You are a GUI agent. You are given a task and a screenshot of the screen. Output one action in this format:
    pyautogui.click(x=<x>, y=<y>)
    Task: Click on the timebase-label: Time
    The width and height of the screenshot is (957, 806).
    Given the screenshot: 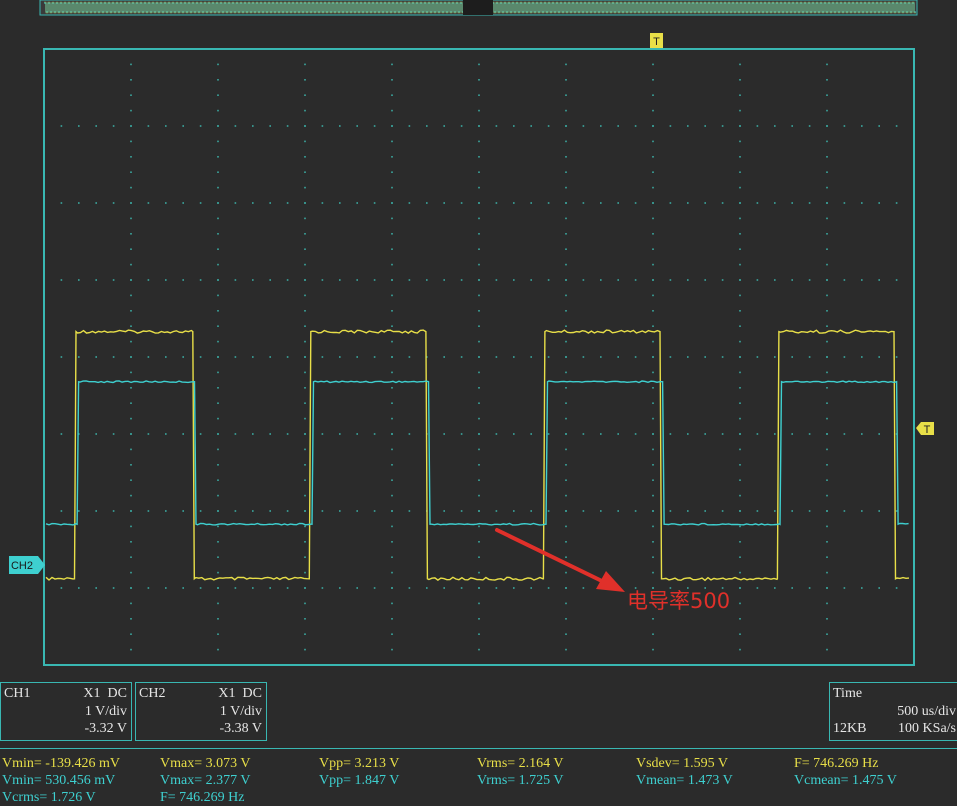 What is the action you would take?
    pyautogui.click(x=848, y=693)
    